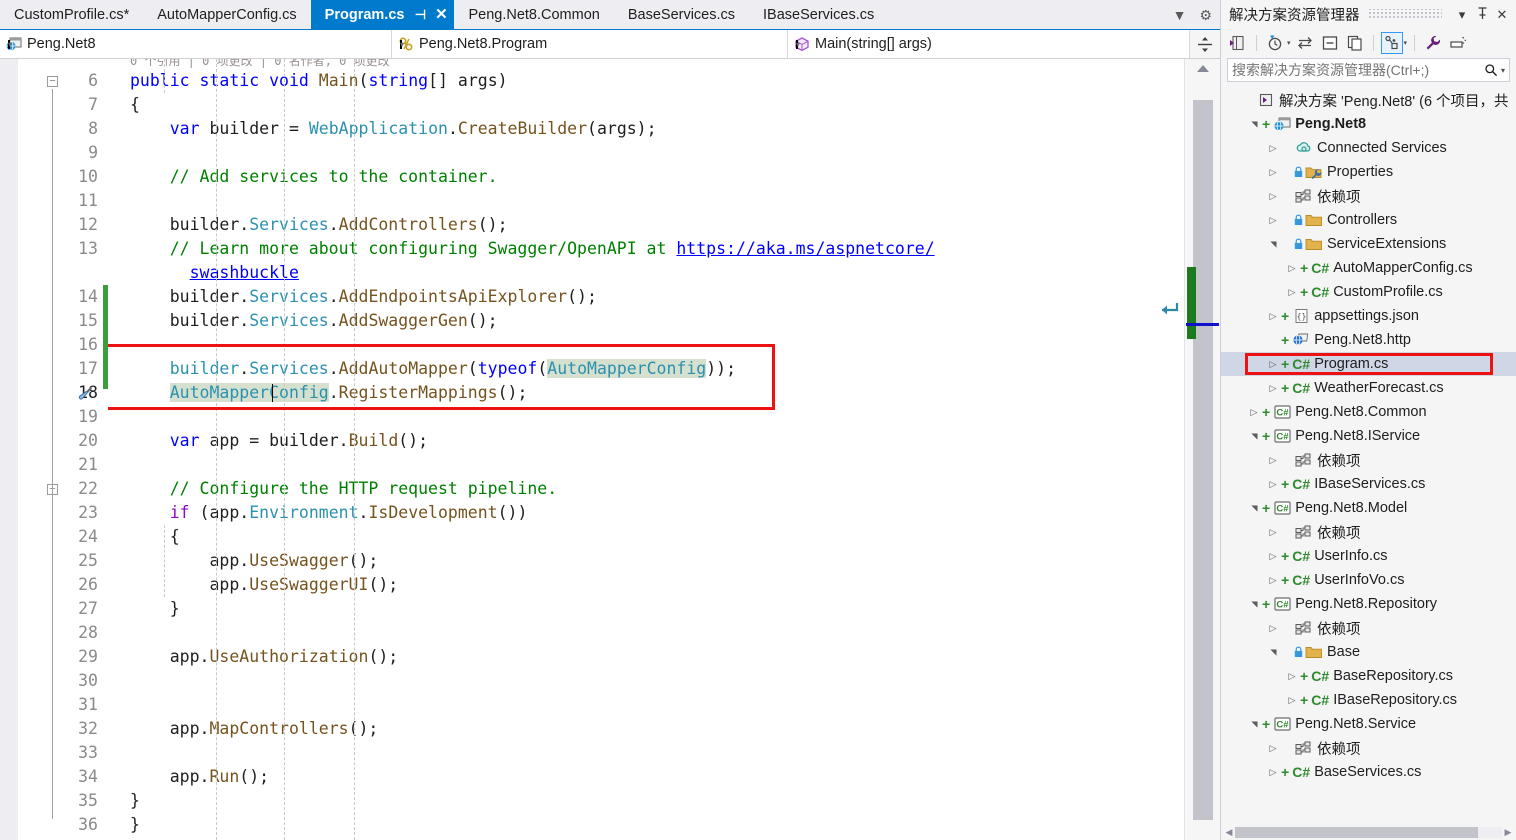 This screenshot has width=1516, height=840. Describe the element at coordinates (1368, 700) in the screenshot. I see `tree-item: ▷ + C# IBaseRepository.cs` at that location.